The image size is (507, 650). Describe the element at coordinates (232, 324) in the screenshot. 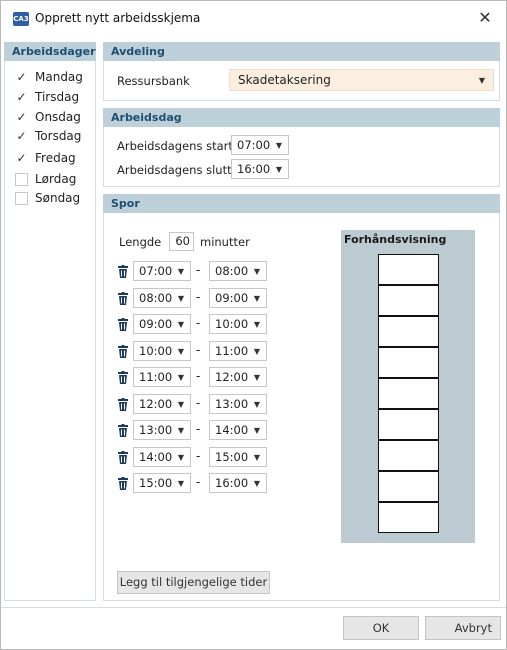

I see `slot-to-value: 10:00` at that location.